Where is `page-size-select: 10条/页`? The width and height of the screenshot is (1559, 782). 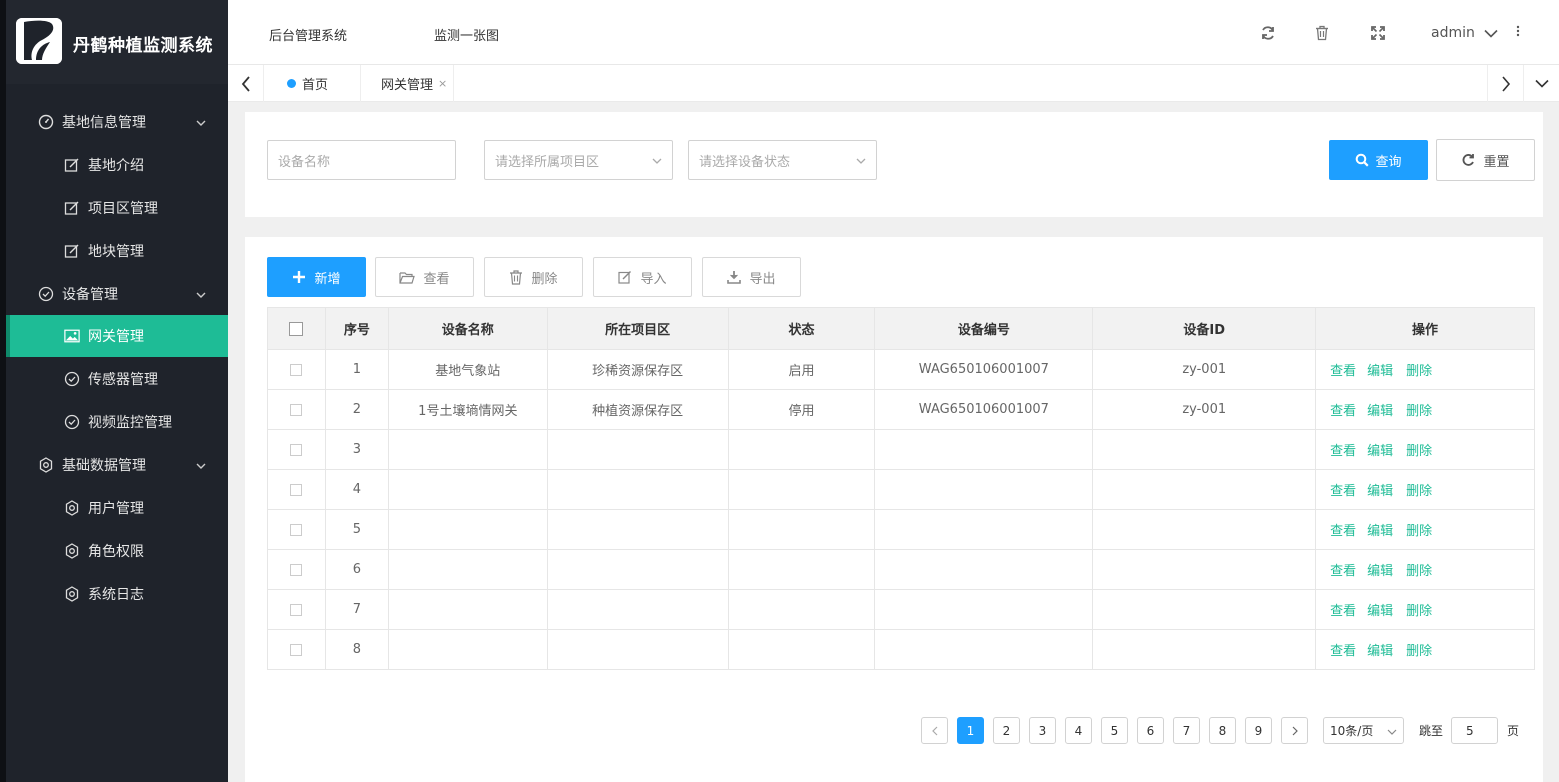 page-size-select: 10条/页 is located at coordinates (1363, 730).